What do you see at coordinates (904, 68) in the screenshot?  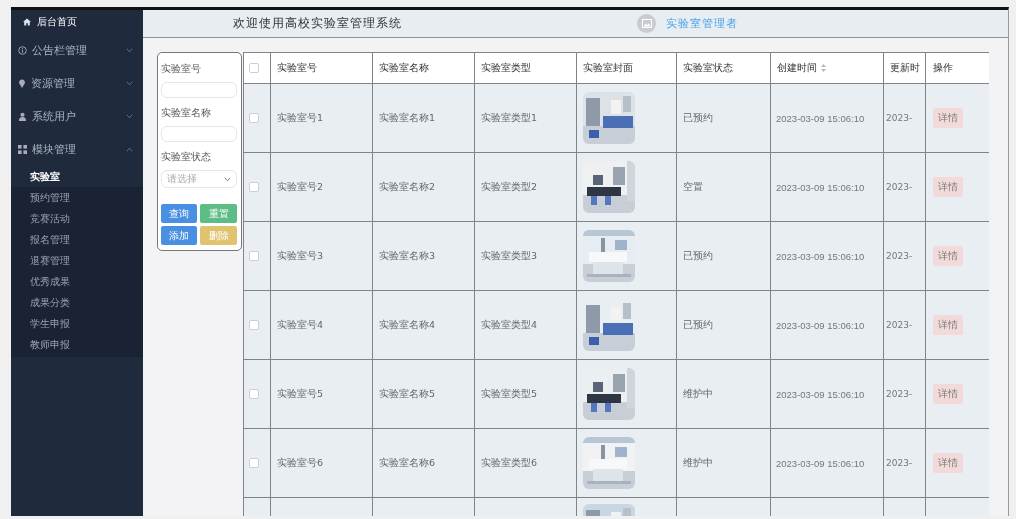 I see `column-header: 更新时` at bounding box center [904, 68].